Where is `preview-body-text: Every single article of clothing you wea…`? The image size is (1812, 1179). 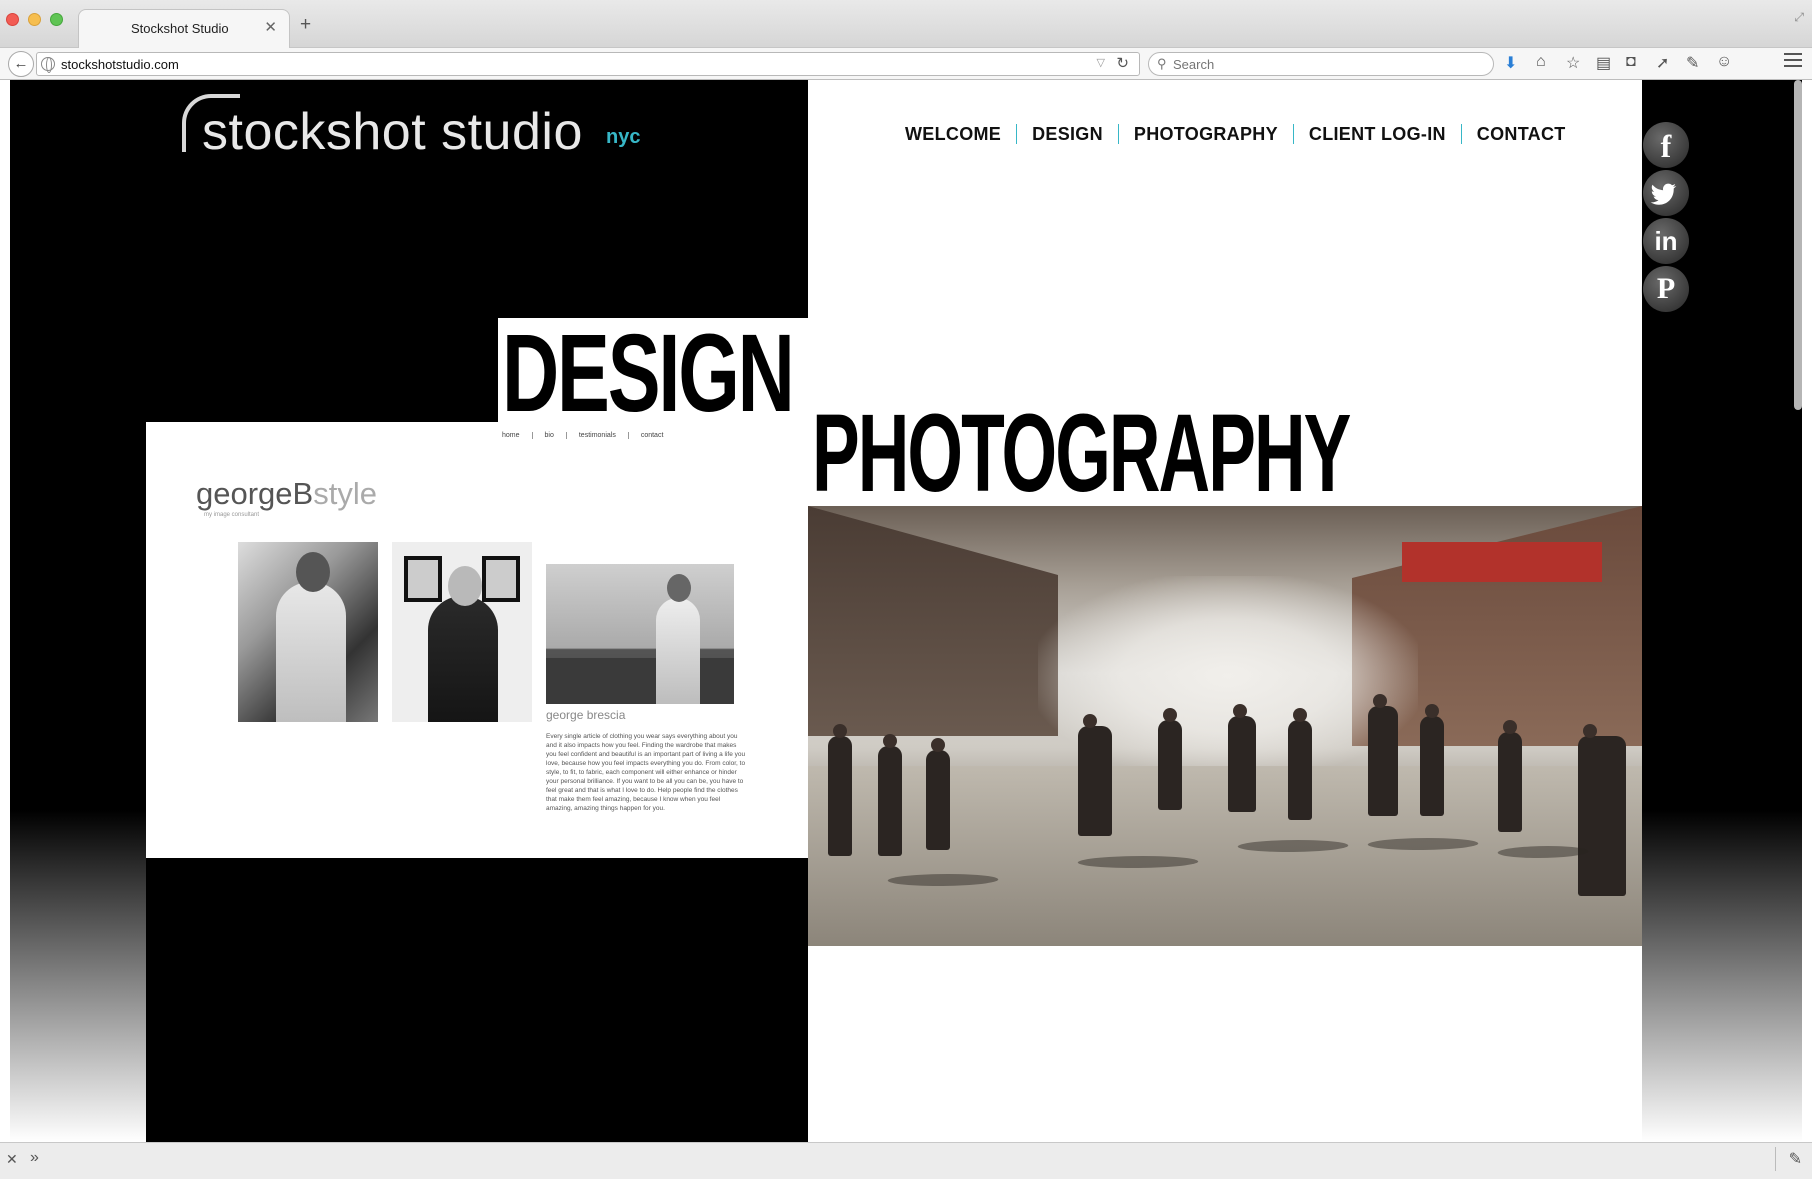
preview-body-text: Every single article of clothing you wea… is located at coordinates (646, 772).